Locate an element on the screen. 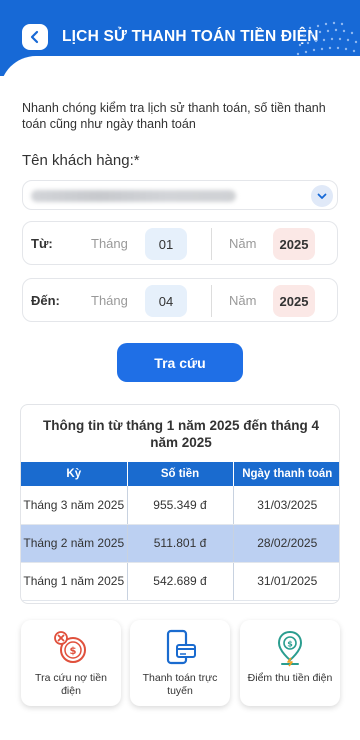  to-label: Đến: is located at coordinates (45, 300).